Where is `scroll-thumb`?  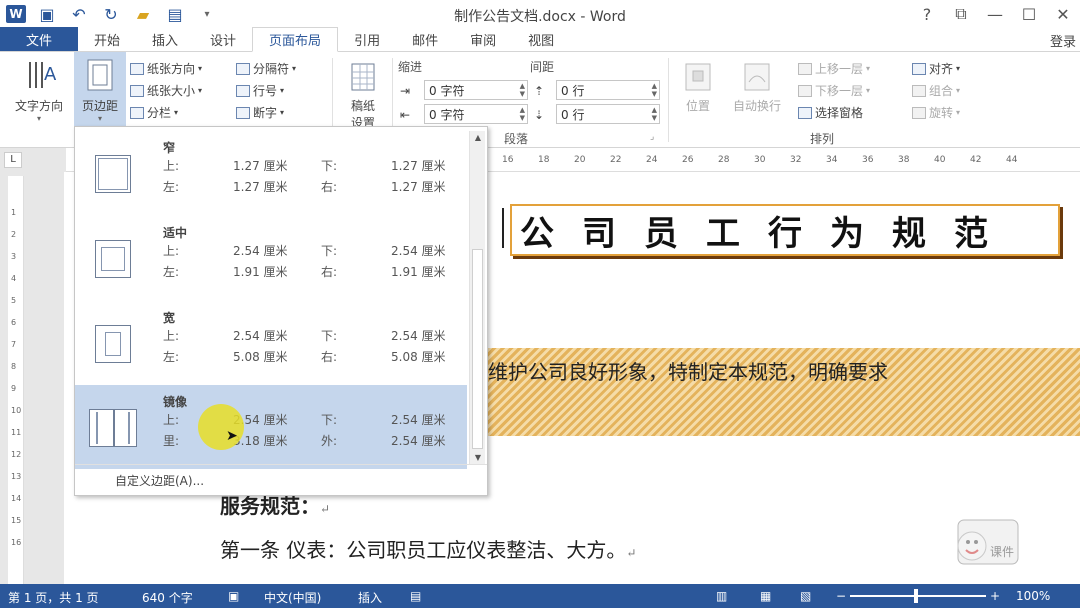 scroll-thumb is located at coordinates (477, 349).